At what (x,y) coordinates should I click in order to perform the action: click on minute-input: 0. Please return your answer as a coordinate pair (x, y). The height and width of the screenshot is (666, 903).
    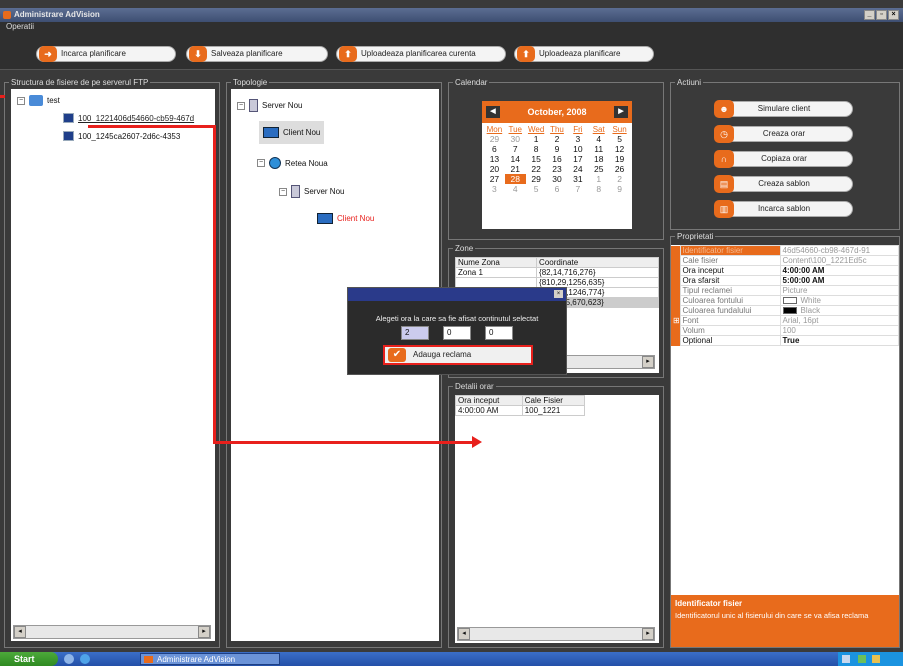
    Looking at the image, I should click on (457, 333).